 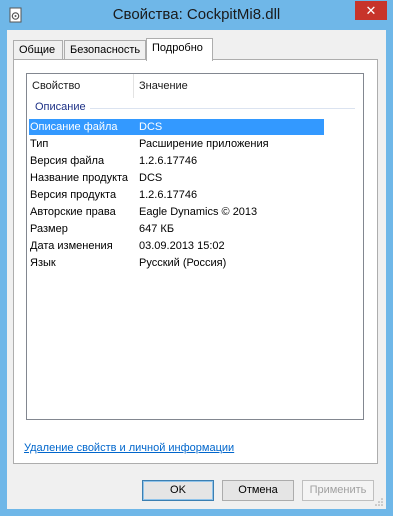 I want to click on group-header-description: Описание, so click(x=195, y=108).